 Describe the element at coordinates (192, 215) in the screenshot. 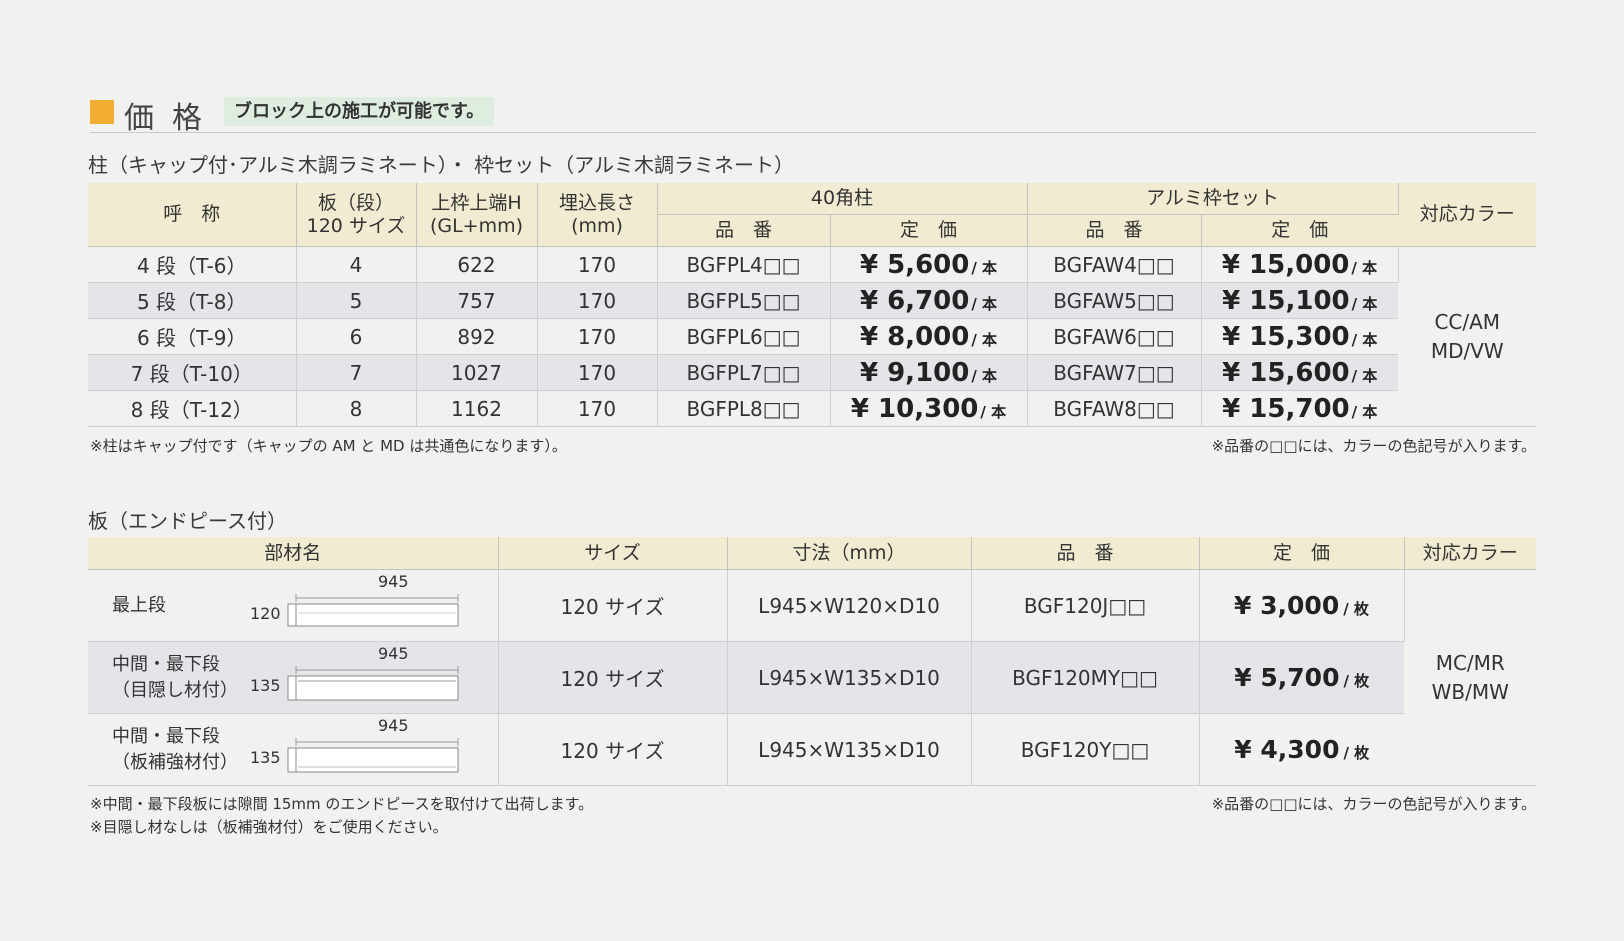

I see `header-name: 呼 称` at that location.